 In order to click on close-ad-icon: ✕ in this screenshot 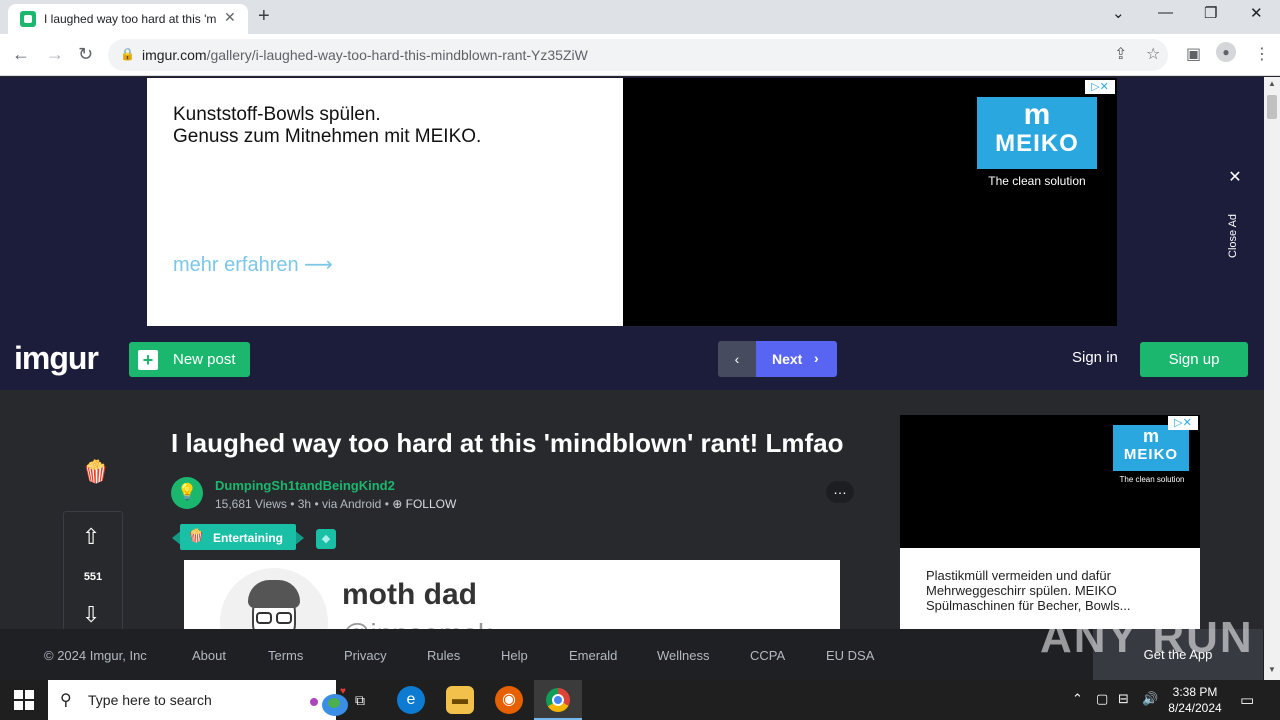, I will do `click(1235, 177)`.